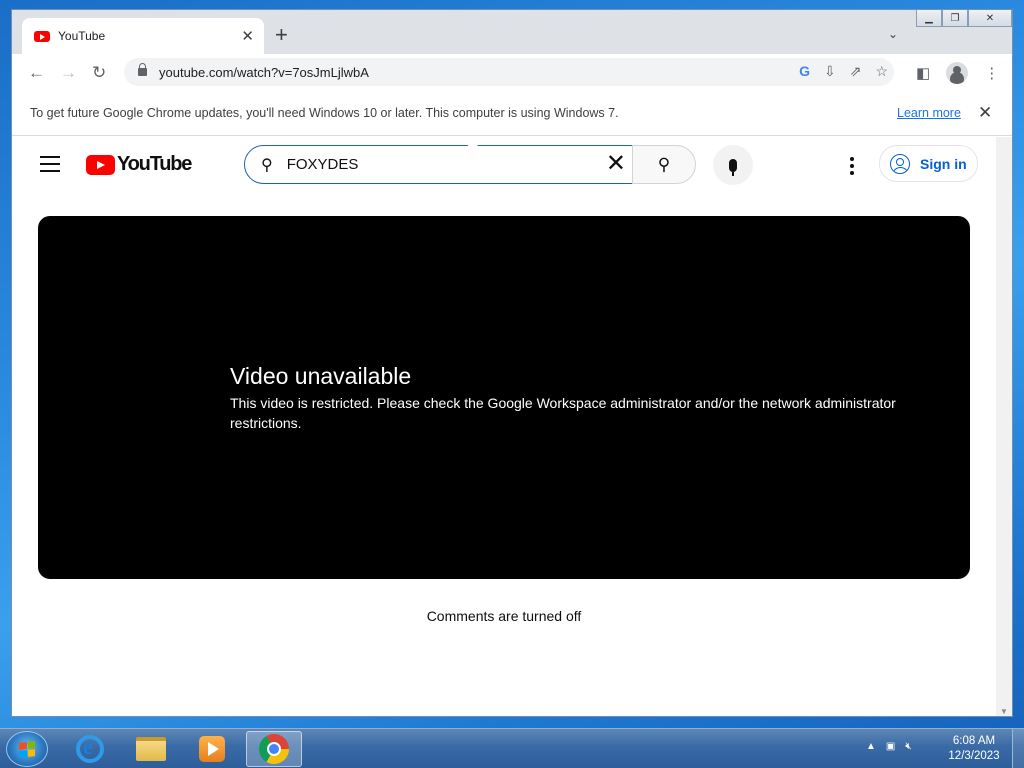 The height and width of the screenshot is (768, 1024). I want to click on profile-icon, so click(957, 73).